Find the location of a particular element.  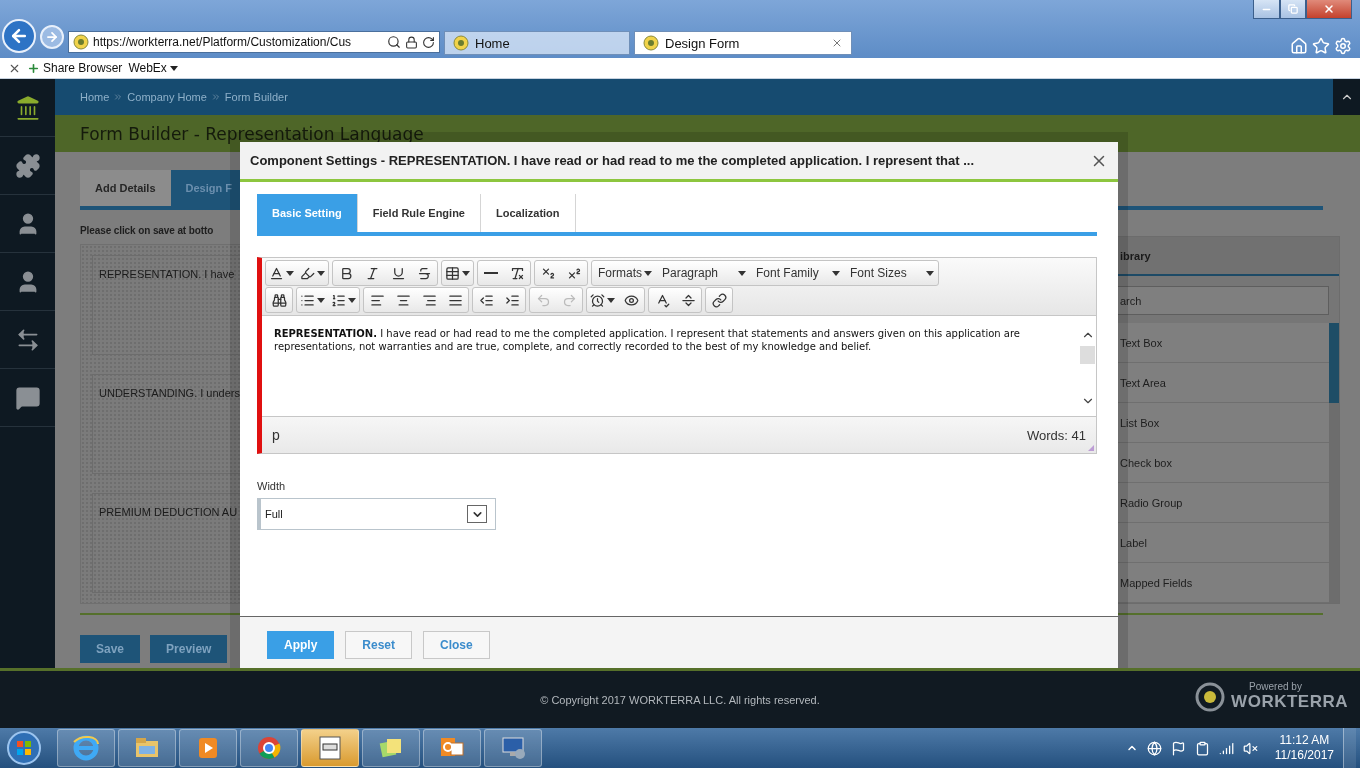

field-label: Width is located at coordinates (272, 486).